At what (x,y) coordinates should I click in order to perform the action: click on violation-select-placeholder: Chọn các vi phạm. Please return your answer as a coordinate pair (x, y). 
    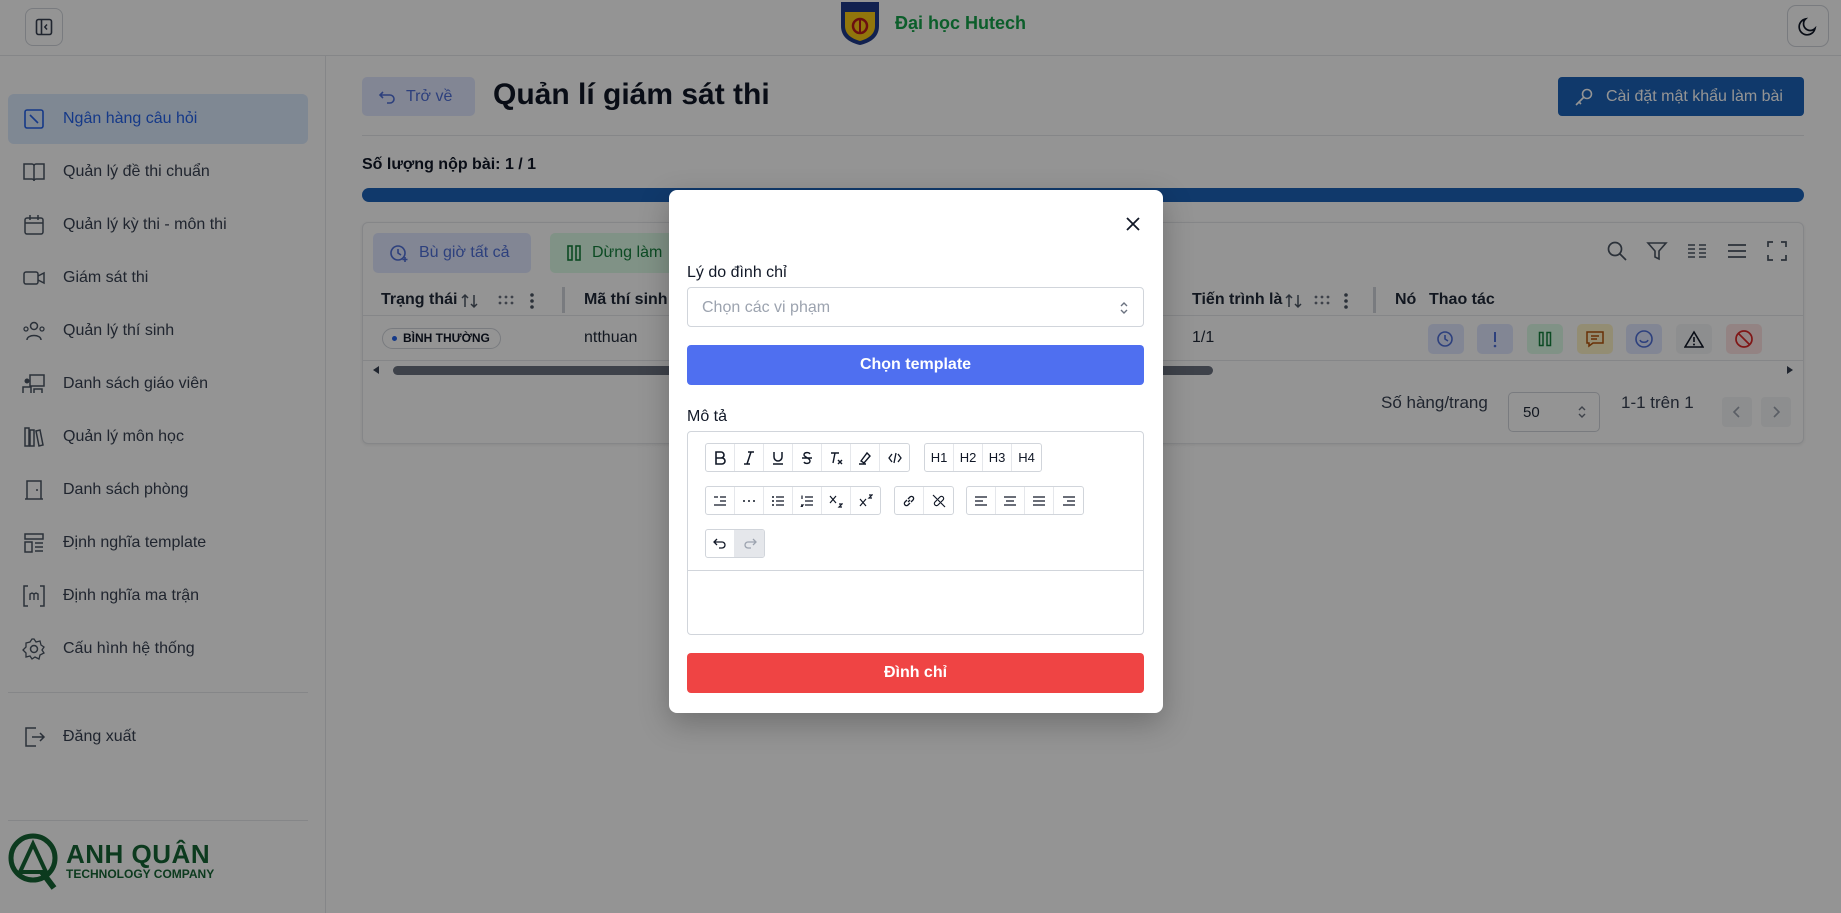
    Looking at the image, I should click on (766, 307).